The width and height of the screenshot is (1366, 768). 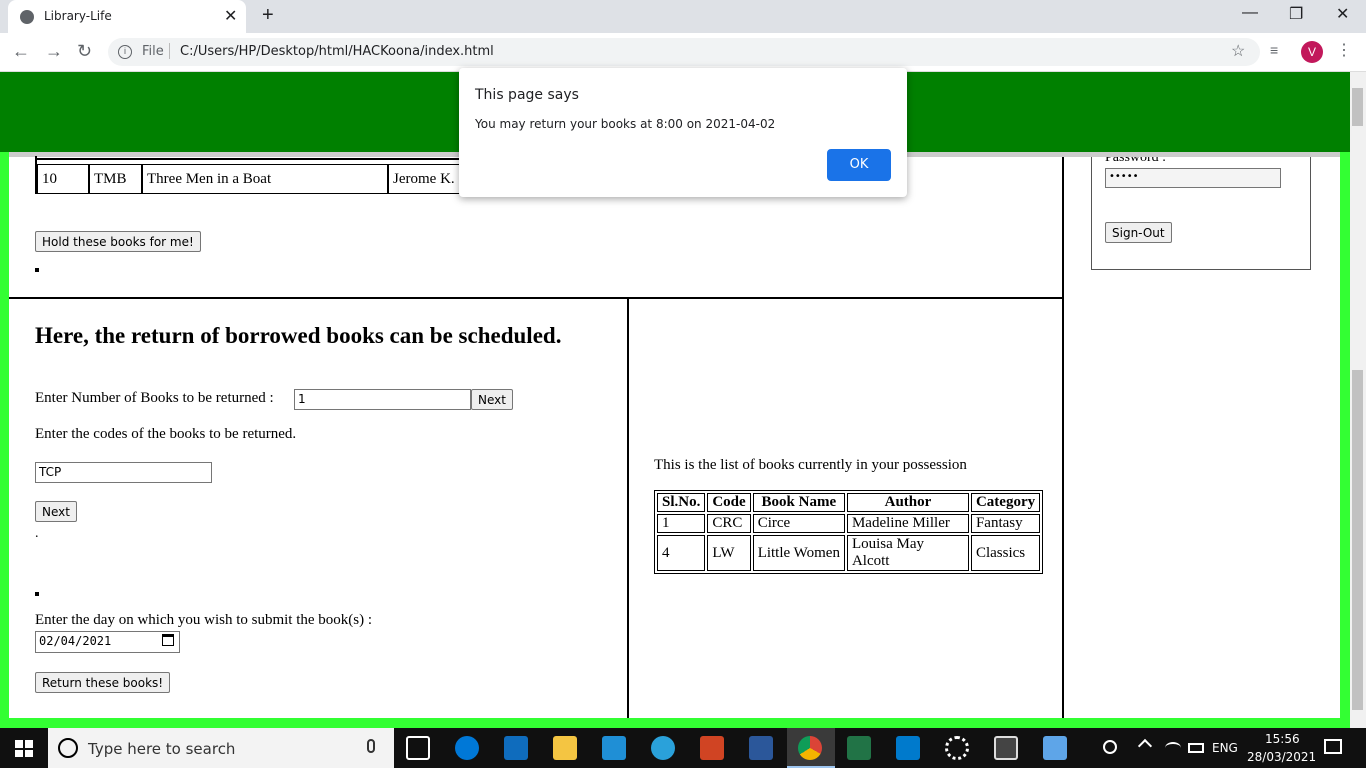 I want to click on language-indicator: ENG, so click(x=1225, y=748).